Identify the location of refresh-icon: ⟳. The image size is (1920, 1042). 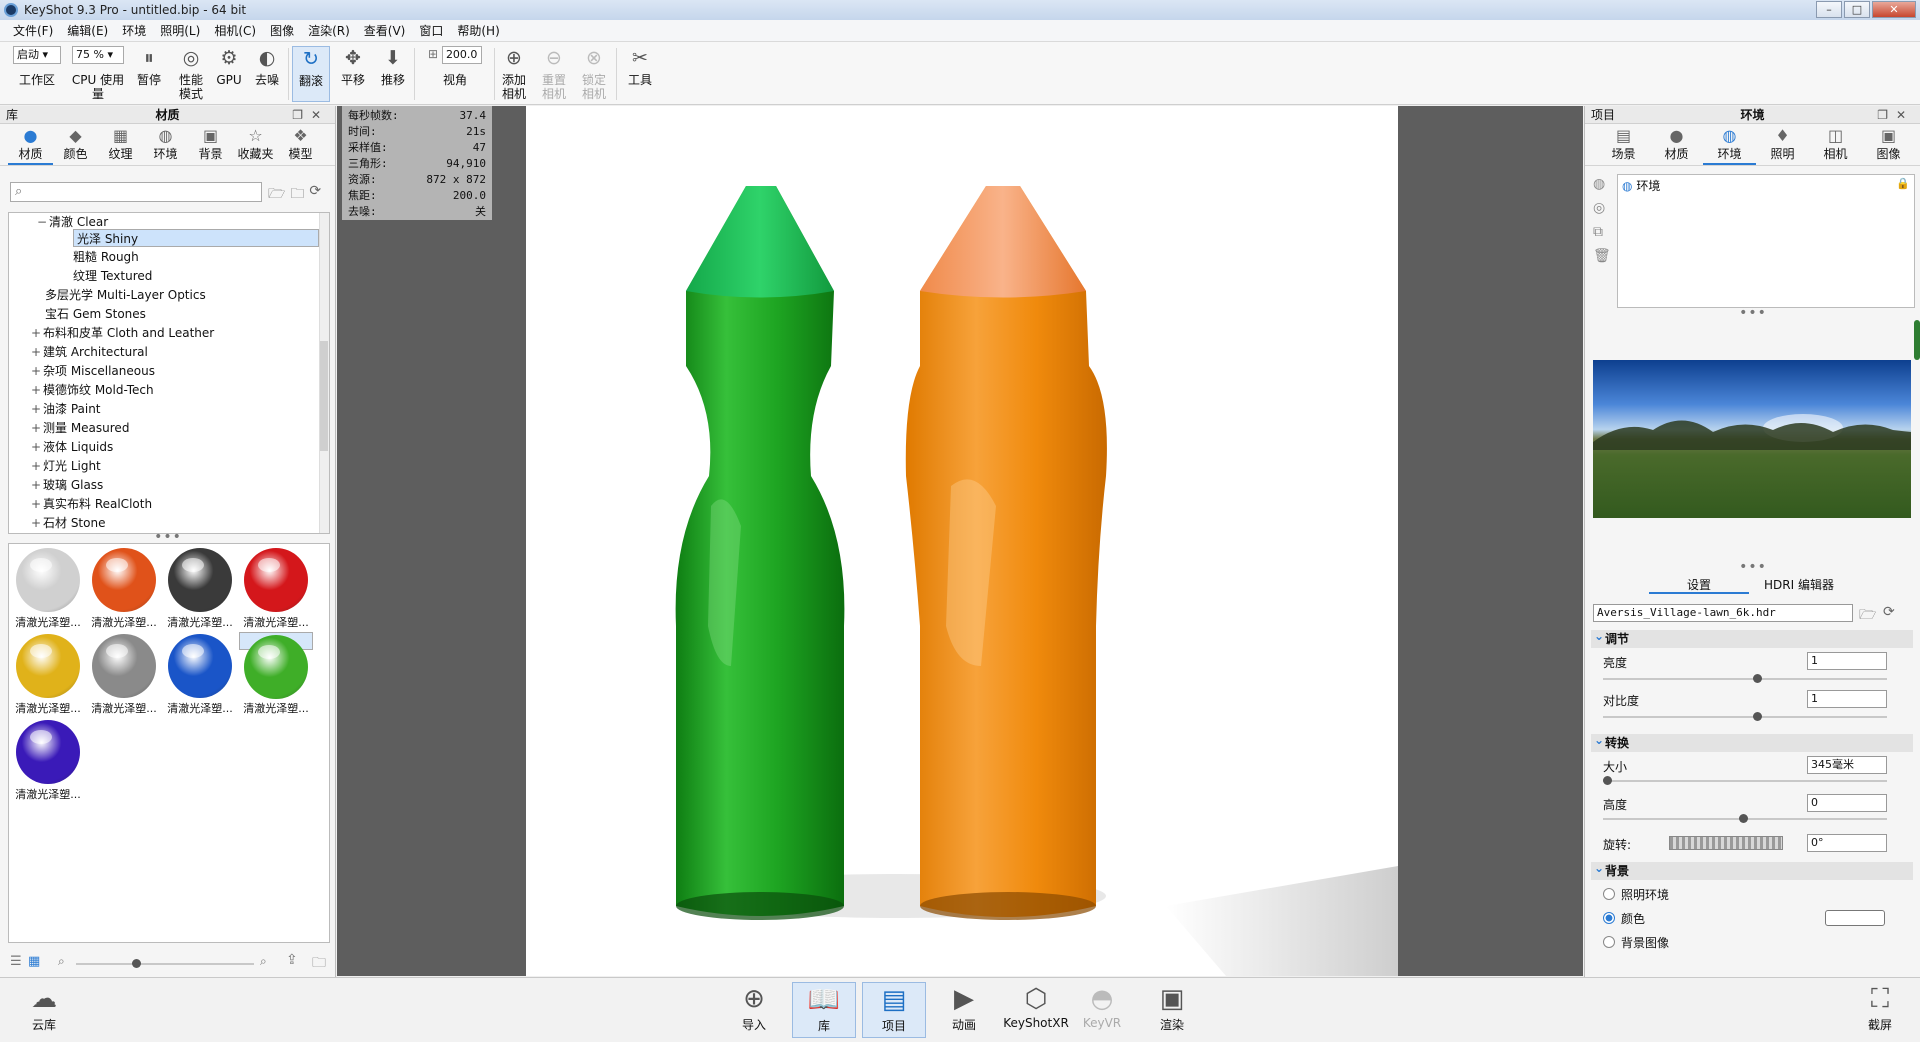
(315, 195).